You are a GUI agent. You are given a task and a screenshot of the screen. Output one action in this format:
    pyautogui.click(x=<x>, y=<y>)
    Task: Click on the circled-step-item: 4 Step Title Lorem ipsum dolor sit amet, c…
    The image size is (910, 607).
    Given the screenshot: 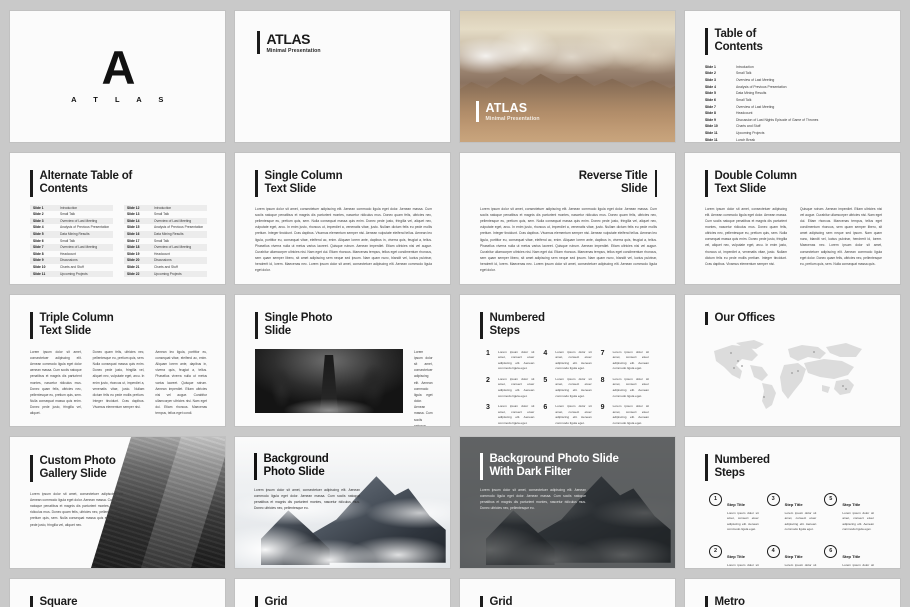 What is the action you would take?
    pyautogui.click(x=791, y=556)
    